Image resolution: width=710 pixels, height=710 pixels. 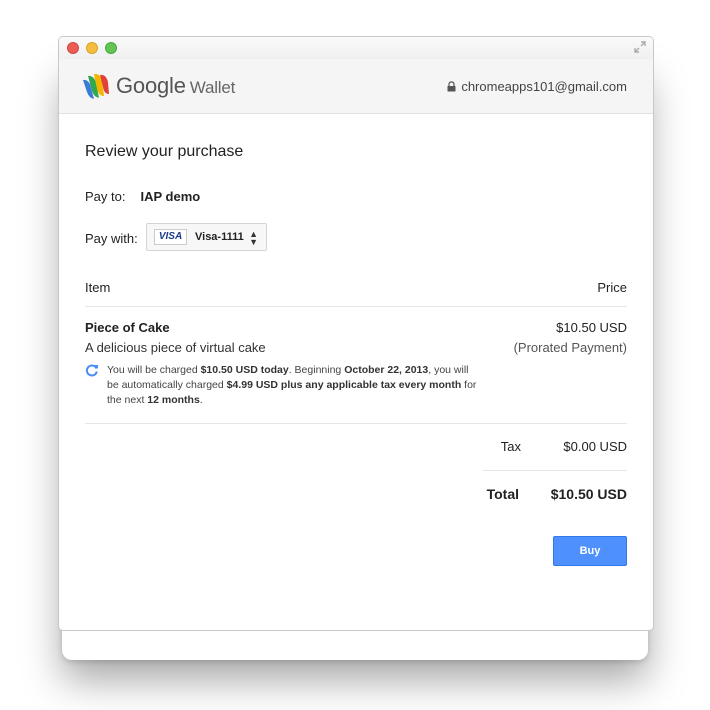 I want to click on pay-to-row: Pay to: IAP demo, so click(x=142, y=196).